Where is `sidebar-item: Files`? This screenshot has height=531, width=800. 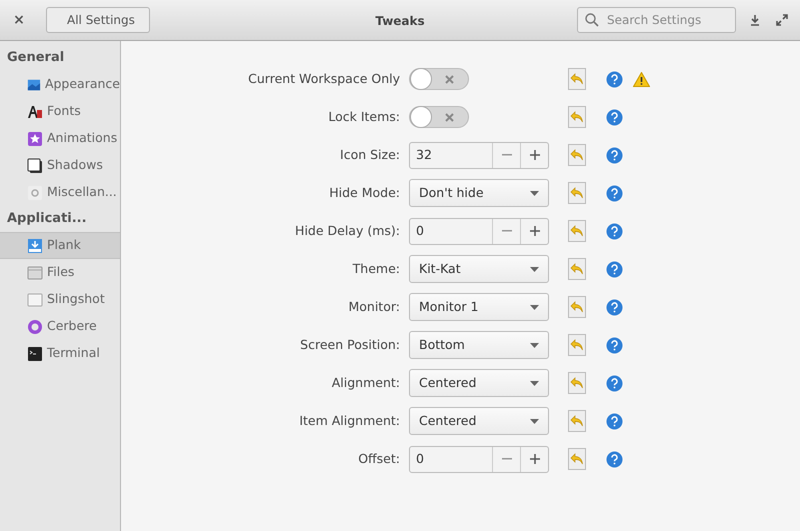
sidebar-item: Files is located at coordinates (60, 272).